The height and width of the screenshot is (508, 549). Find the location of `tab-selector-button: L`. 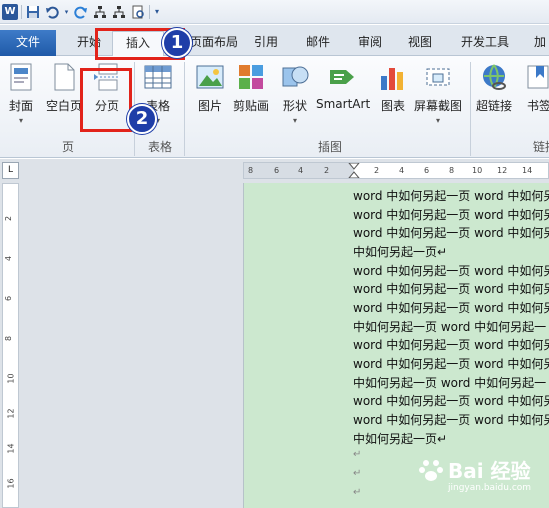

tab-selector-button: L is located at coordinates (10, 170).